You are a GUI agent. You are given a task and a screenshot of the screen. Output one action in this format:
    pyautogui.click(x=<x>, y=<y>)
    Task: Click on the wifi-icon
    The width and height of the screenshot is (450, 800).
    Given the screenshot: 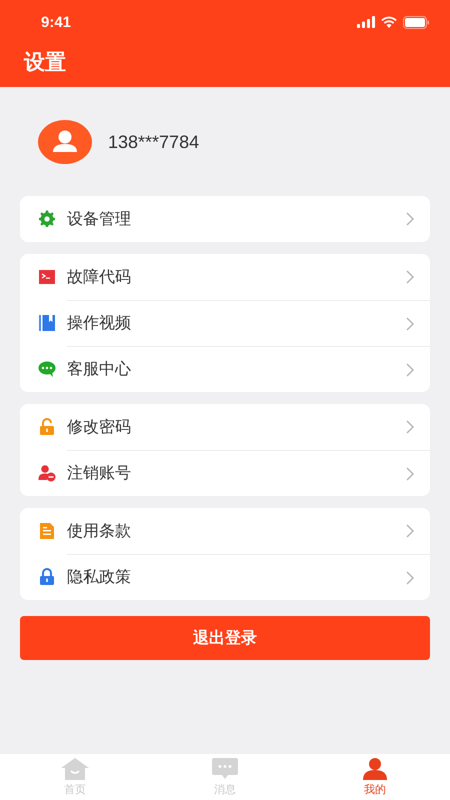 What is the action you would take?
    pyautogui.click(x=389, y=22)
    